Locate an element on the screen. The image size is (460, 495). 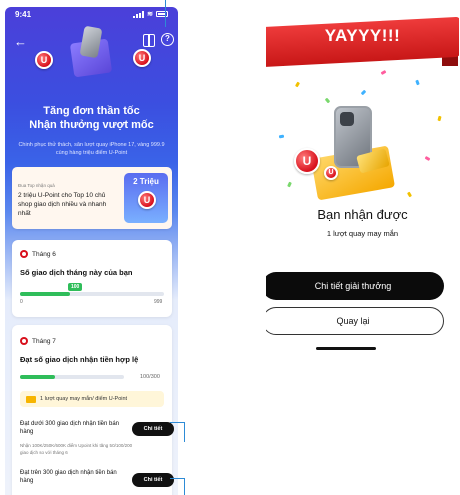
month6-axis-min: 0 is located at coordinates (21, 302).